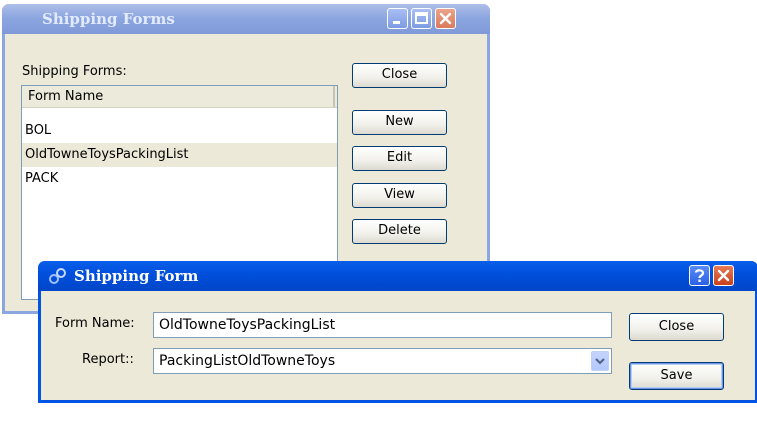  Describe the element at coordinates (399, 231) in the screenshot. I see `delete-button: Delete` at that location.